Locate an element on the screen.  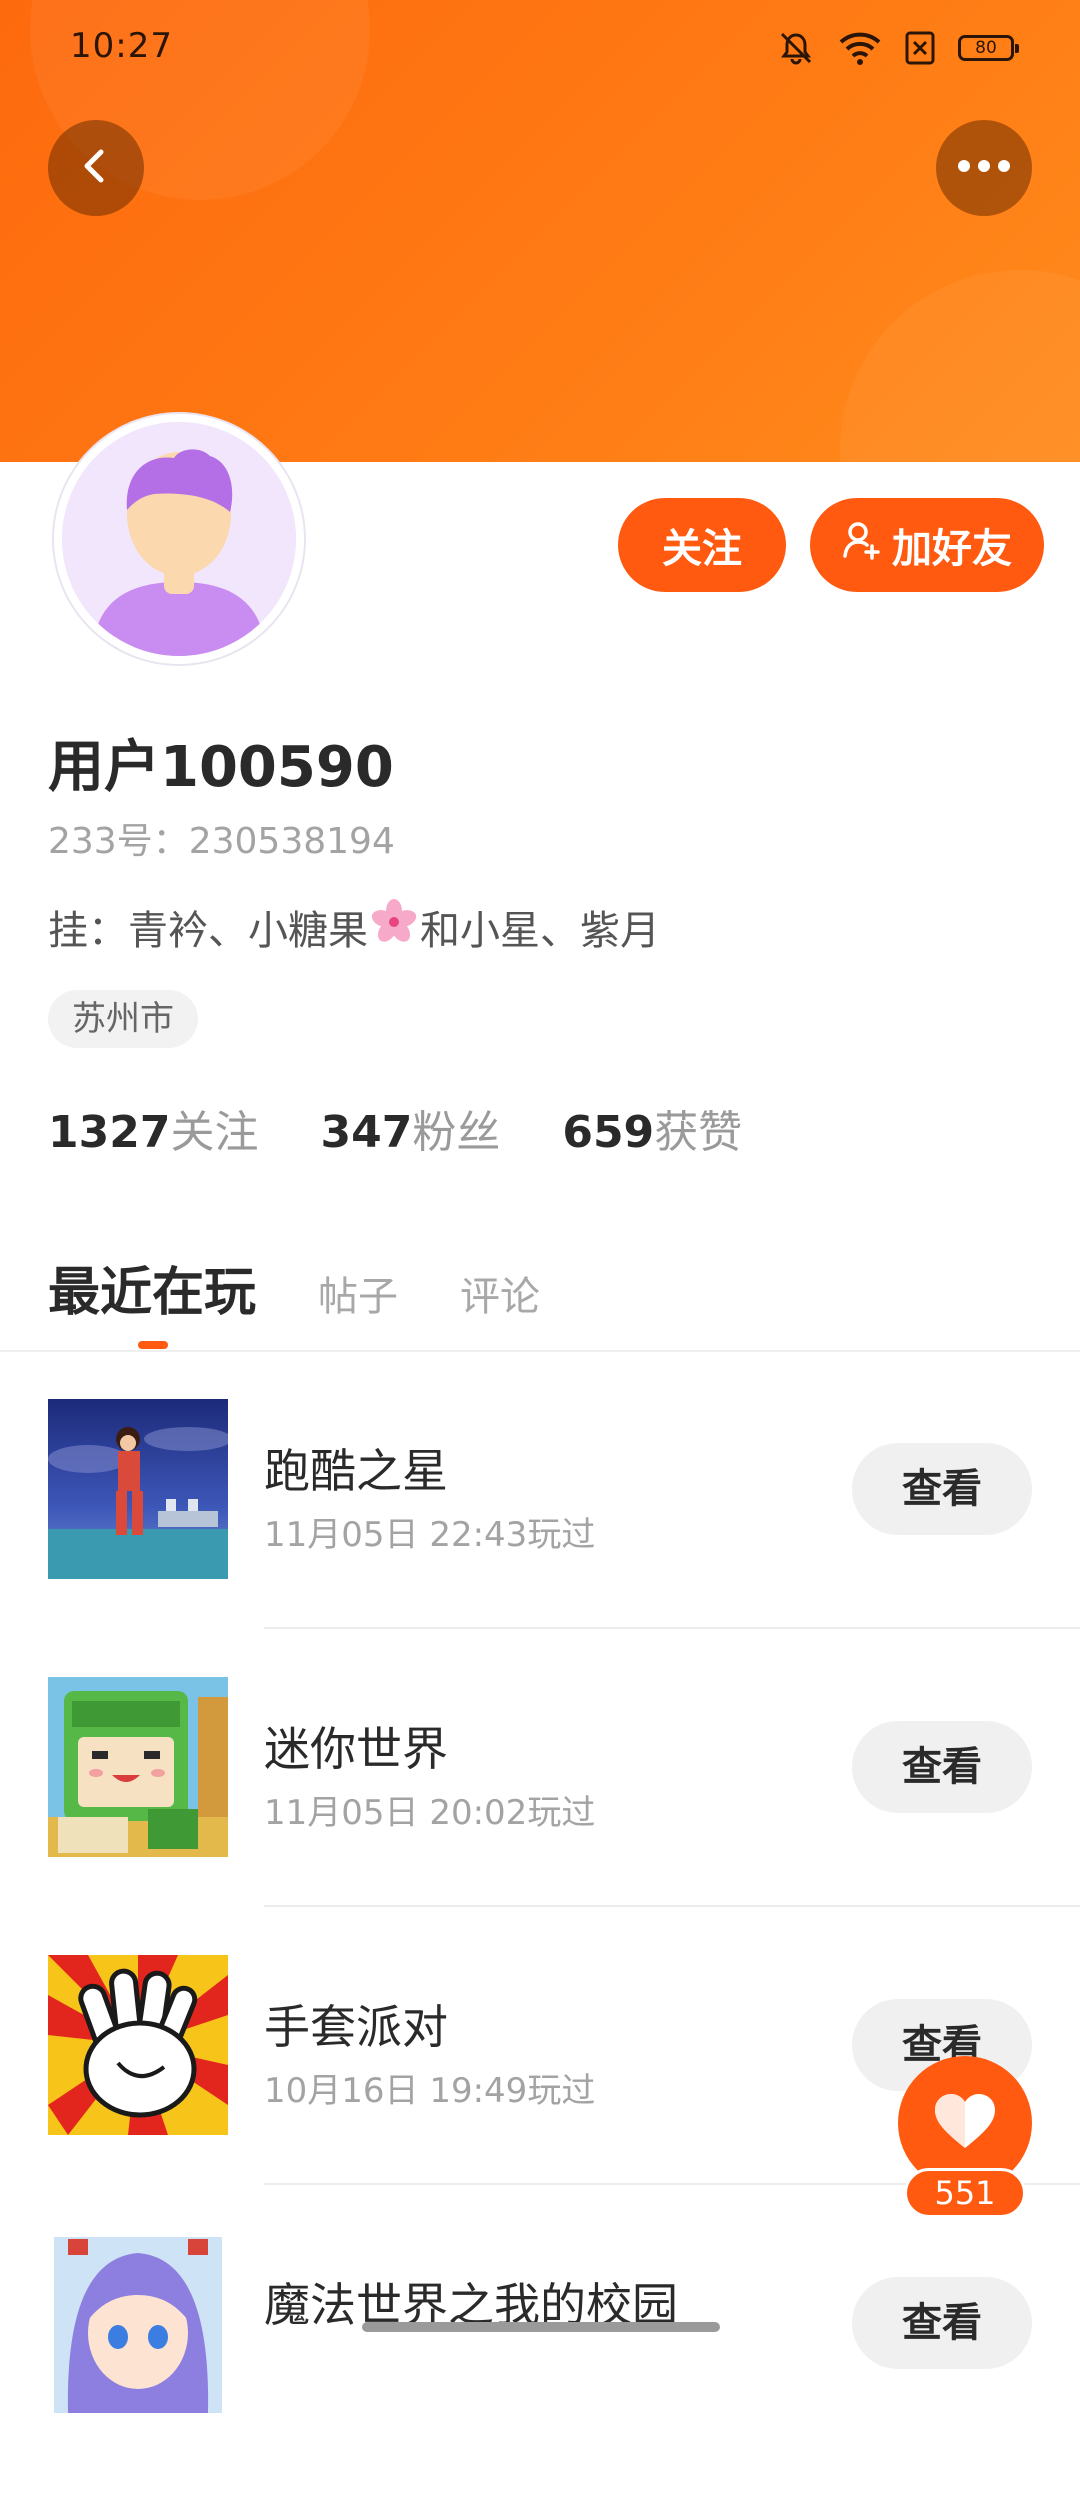
game-played-time: 11月05日 22:43玩过 is located at coordinates (430, 1535).